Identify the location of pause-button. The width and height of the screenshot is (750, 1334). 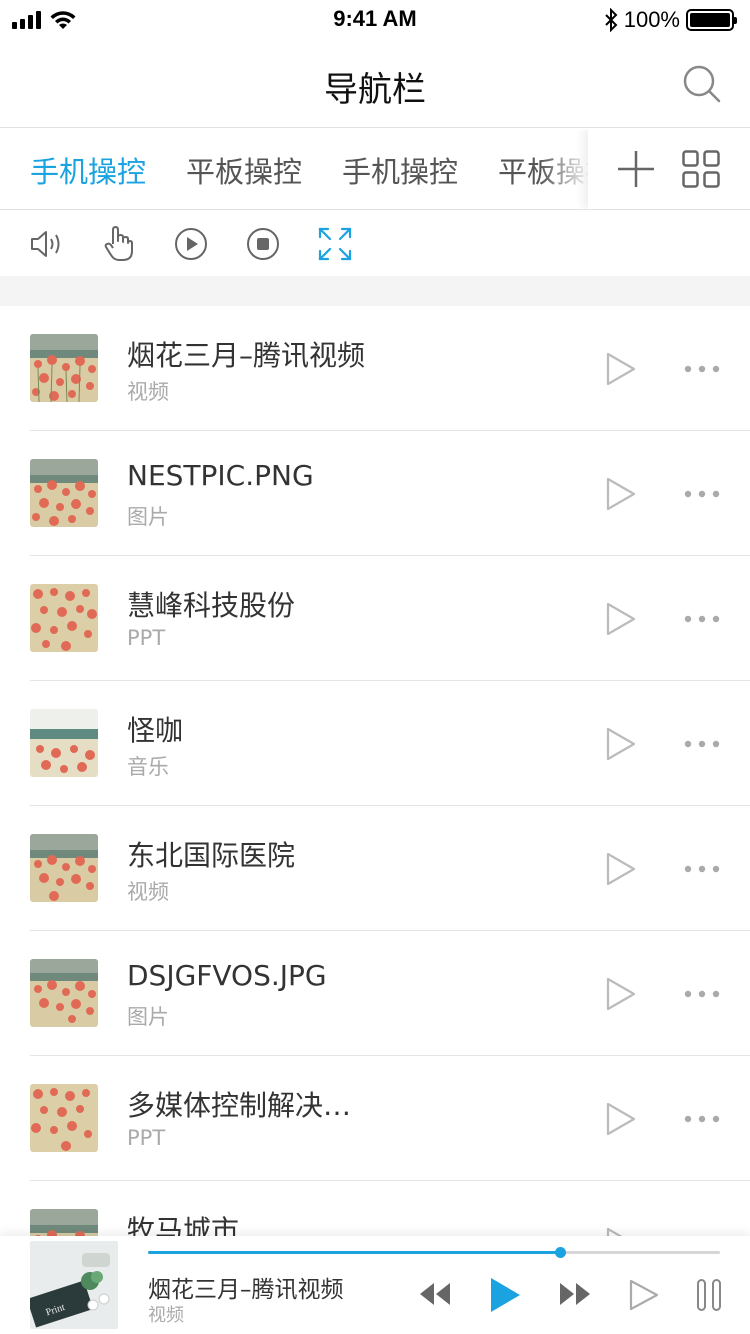
(709, 1295).